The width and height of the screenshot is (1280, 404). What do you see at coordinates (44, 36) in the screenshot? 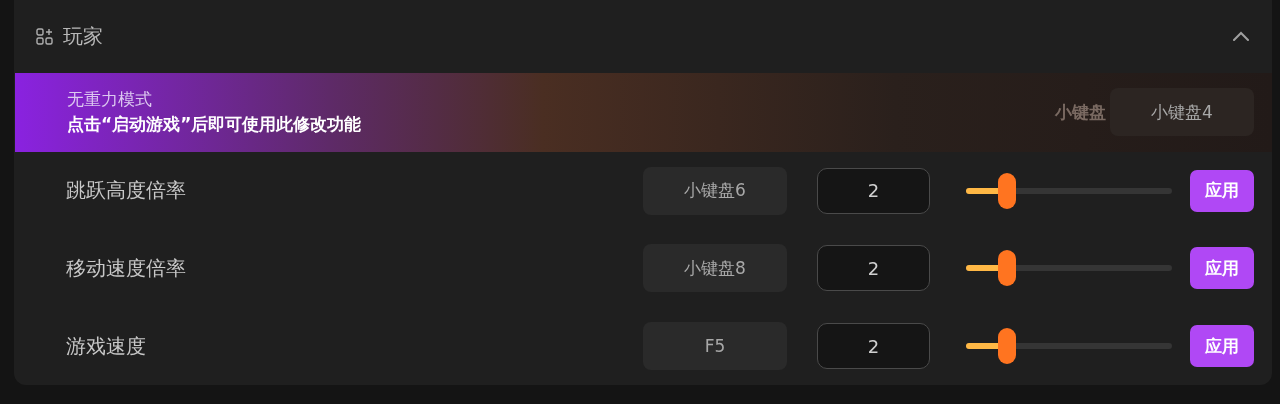
I see `apps-icon` at bounding box center [44, 36].